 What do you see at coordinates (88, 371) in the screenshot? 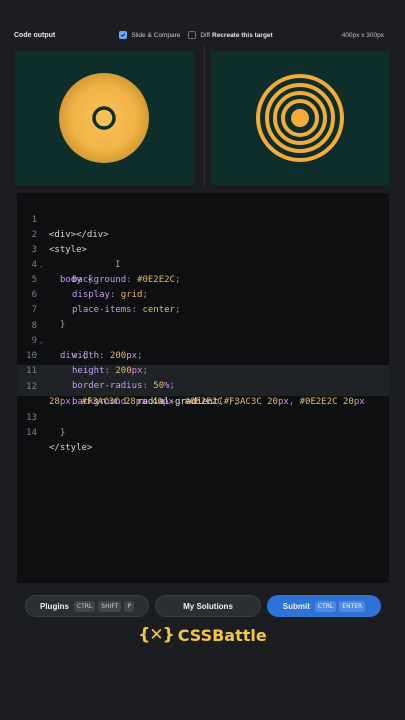
I see `code-prop: height` at bounding box center [88, 371].